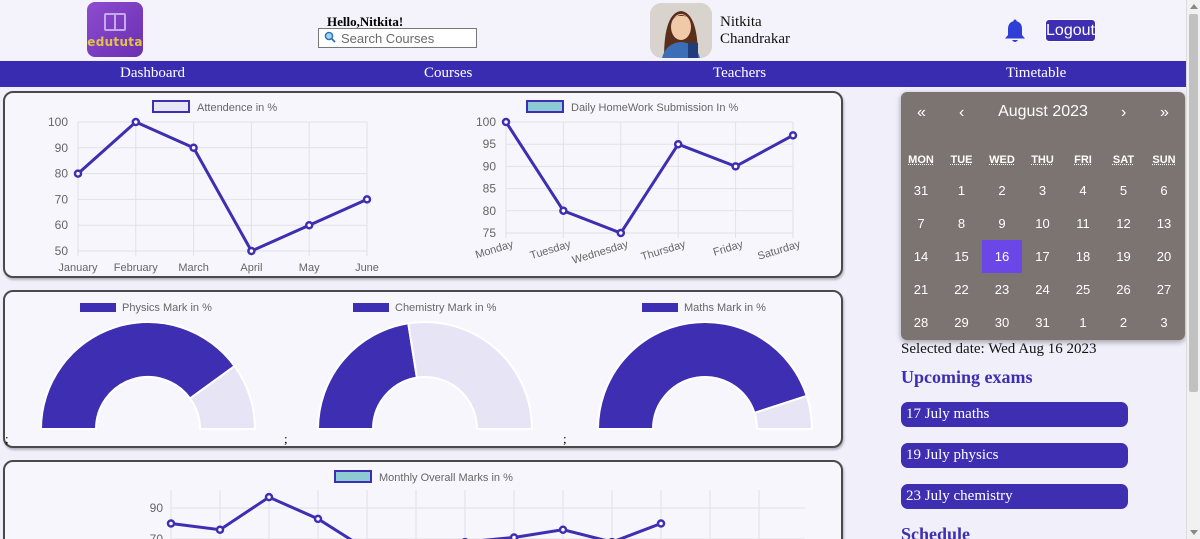 Image resolution: width=1200 pixels, height=539 pixels. What do you see at coordinates (962, 289) in the screenshot?
I see `calendar-day: 22` at bounding box center [962, 289].